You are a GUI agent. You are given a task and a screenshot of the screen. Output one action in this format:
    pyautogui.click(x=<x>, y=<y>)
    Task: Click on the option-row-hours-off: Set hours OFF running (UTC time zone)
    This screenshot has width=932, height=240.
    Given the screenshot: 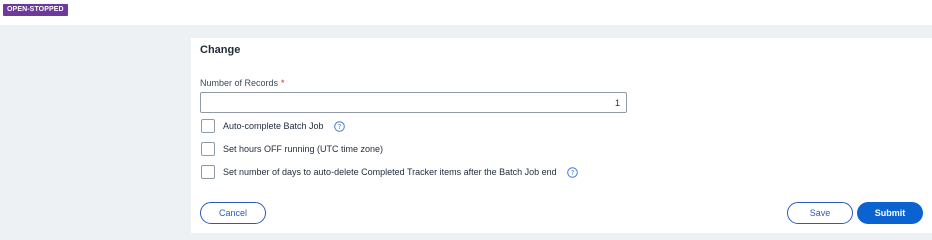 What is the action you would take?
    pyautogui.click(x=292, y=149)
    